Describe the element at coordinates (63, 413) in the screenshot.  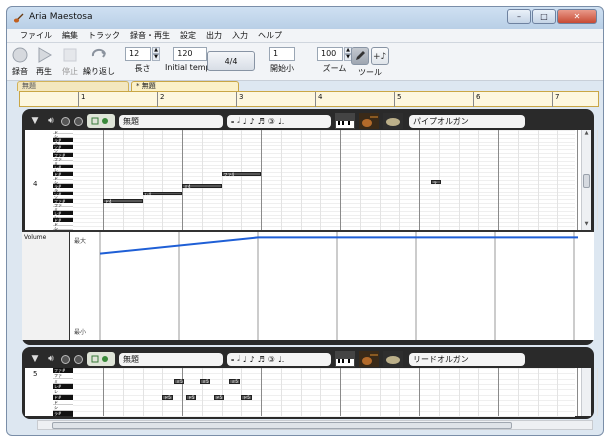
I see `piano-key: ラ#` at that location.